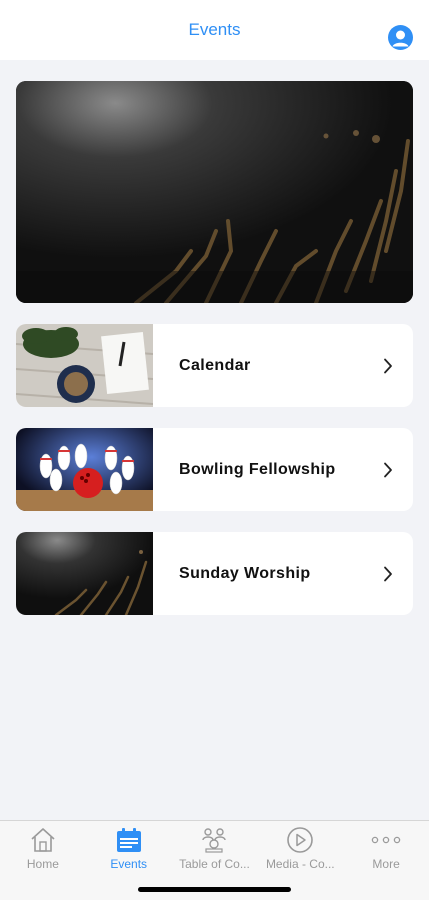 Image resolution: width=429 pixels, height=900 pixels. I want to click on event-label: Calendar, so click(215, 365).